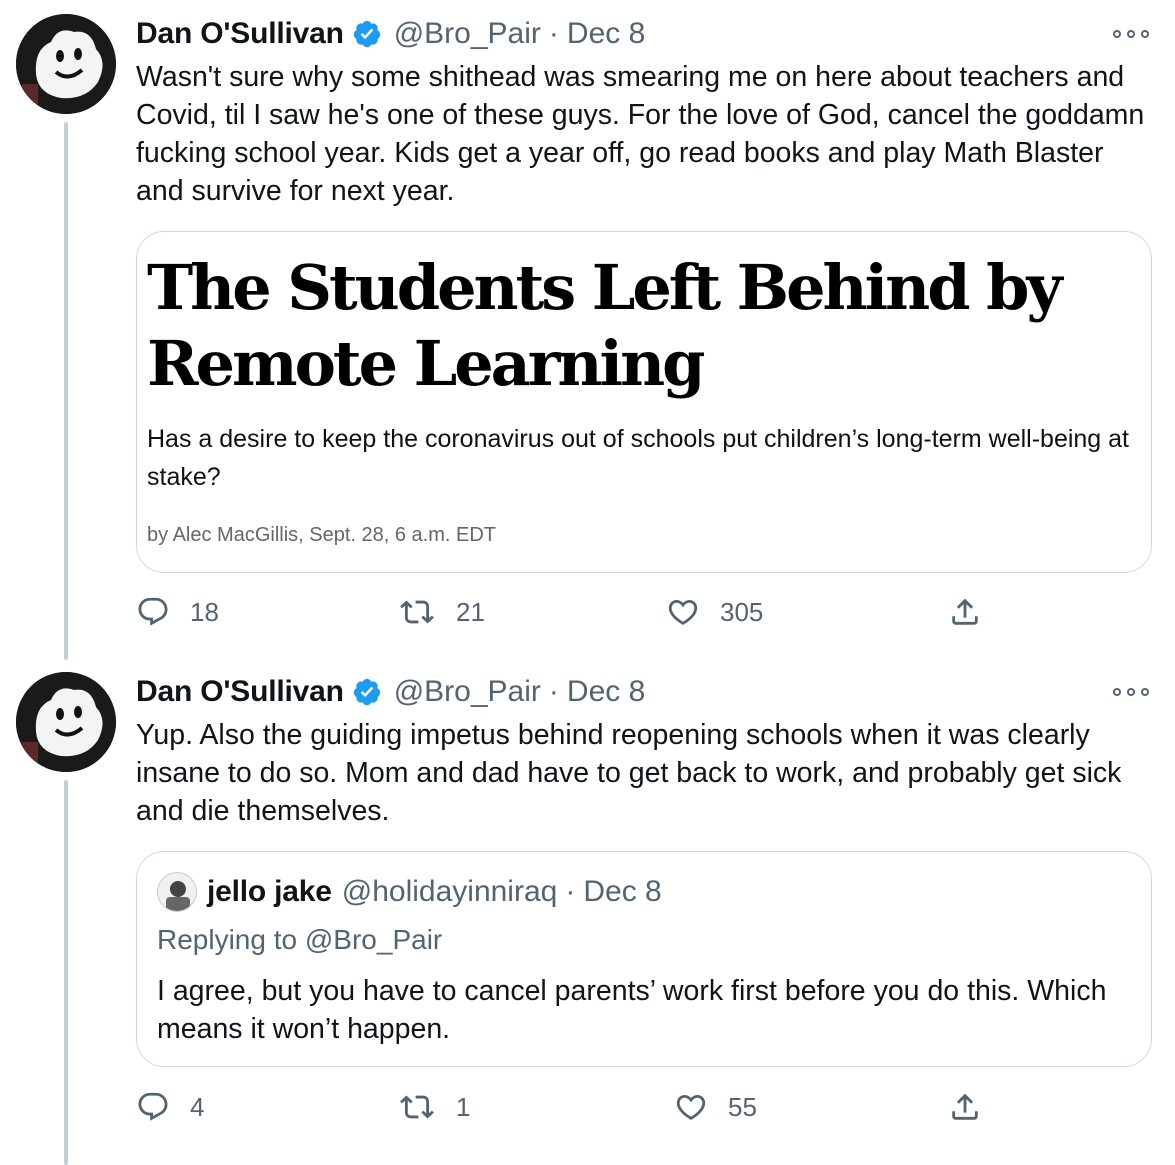 This screenshot has width=1175, height=1165. Describe the element at coordinates (170, 1107) in the screenshot. I see `reply-button: 4` at that location.